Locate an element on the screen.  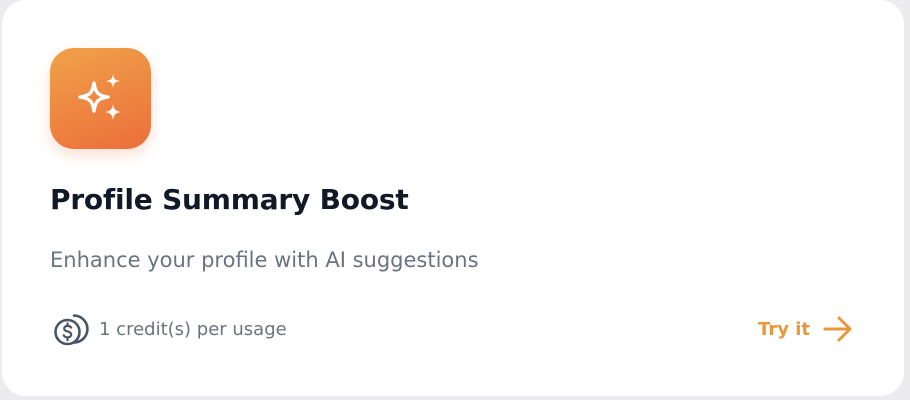
try-it-label: Try it is located at coordinates (784, 329).